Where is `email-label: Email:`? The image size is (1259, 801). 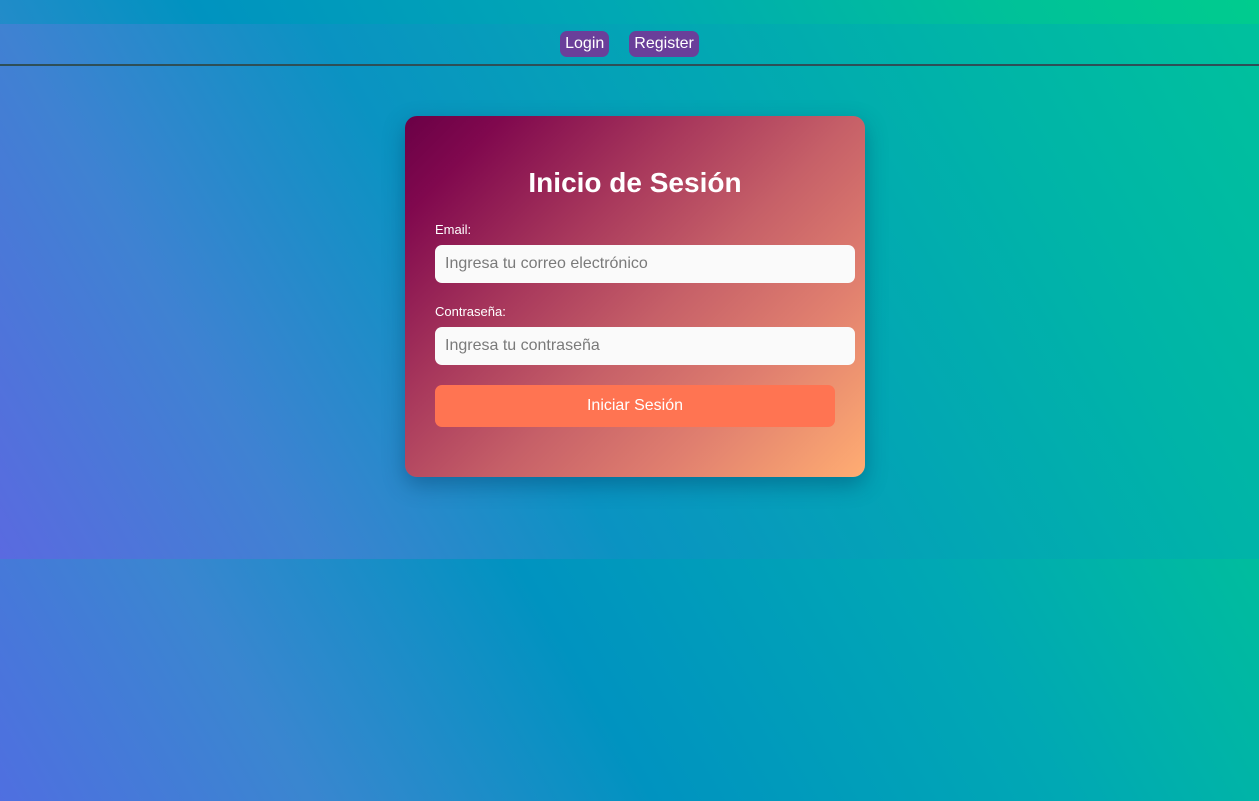
email-label: Email: is located at coordinates (453, 229).